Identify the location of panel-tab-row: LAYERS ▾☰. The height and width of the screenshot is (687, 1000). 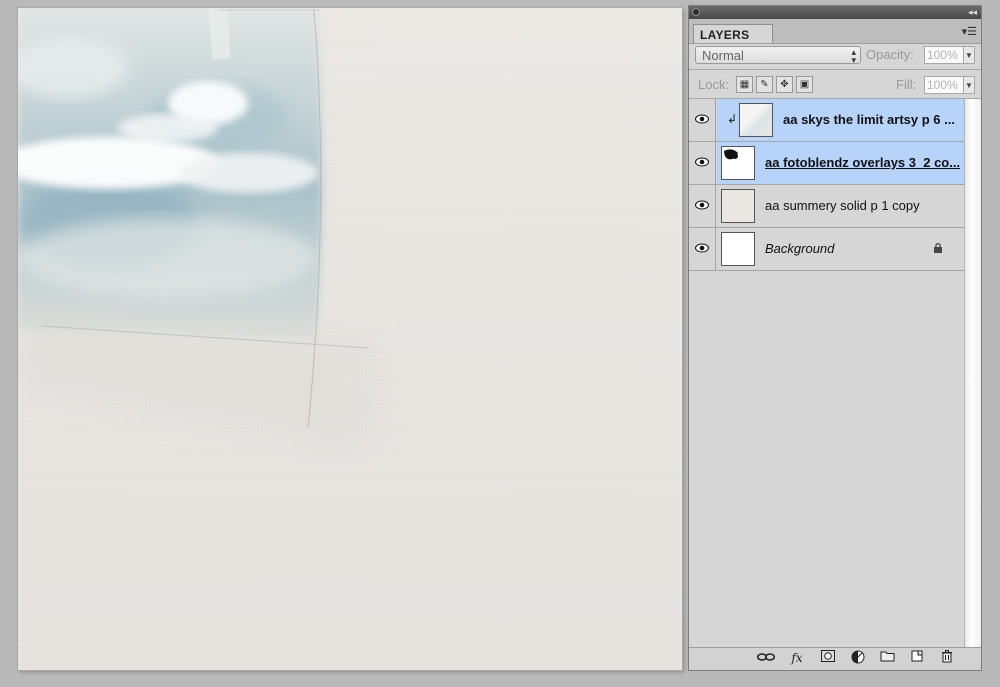
(835, 31).